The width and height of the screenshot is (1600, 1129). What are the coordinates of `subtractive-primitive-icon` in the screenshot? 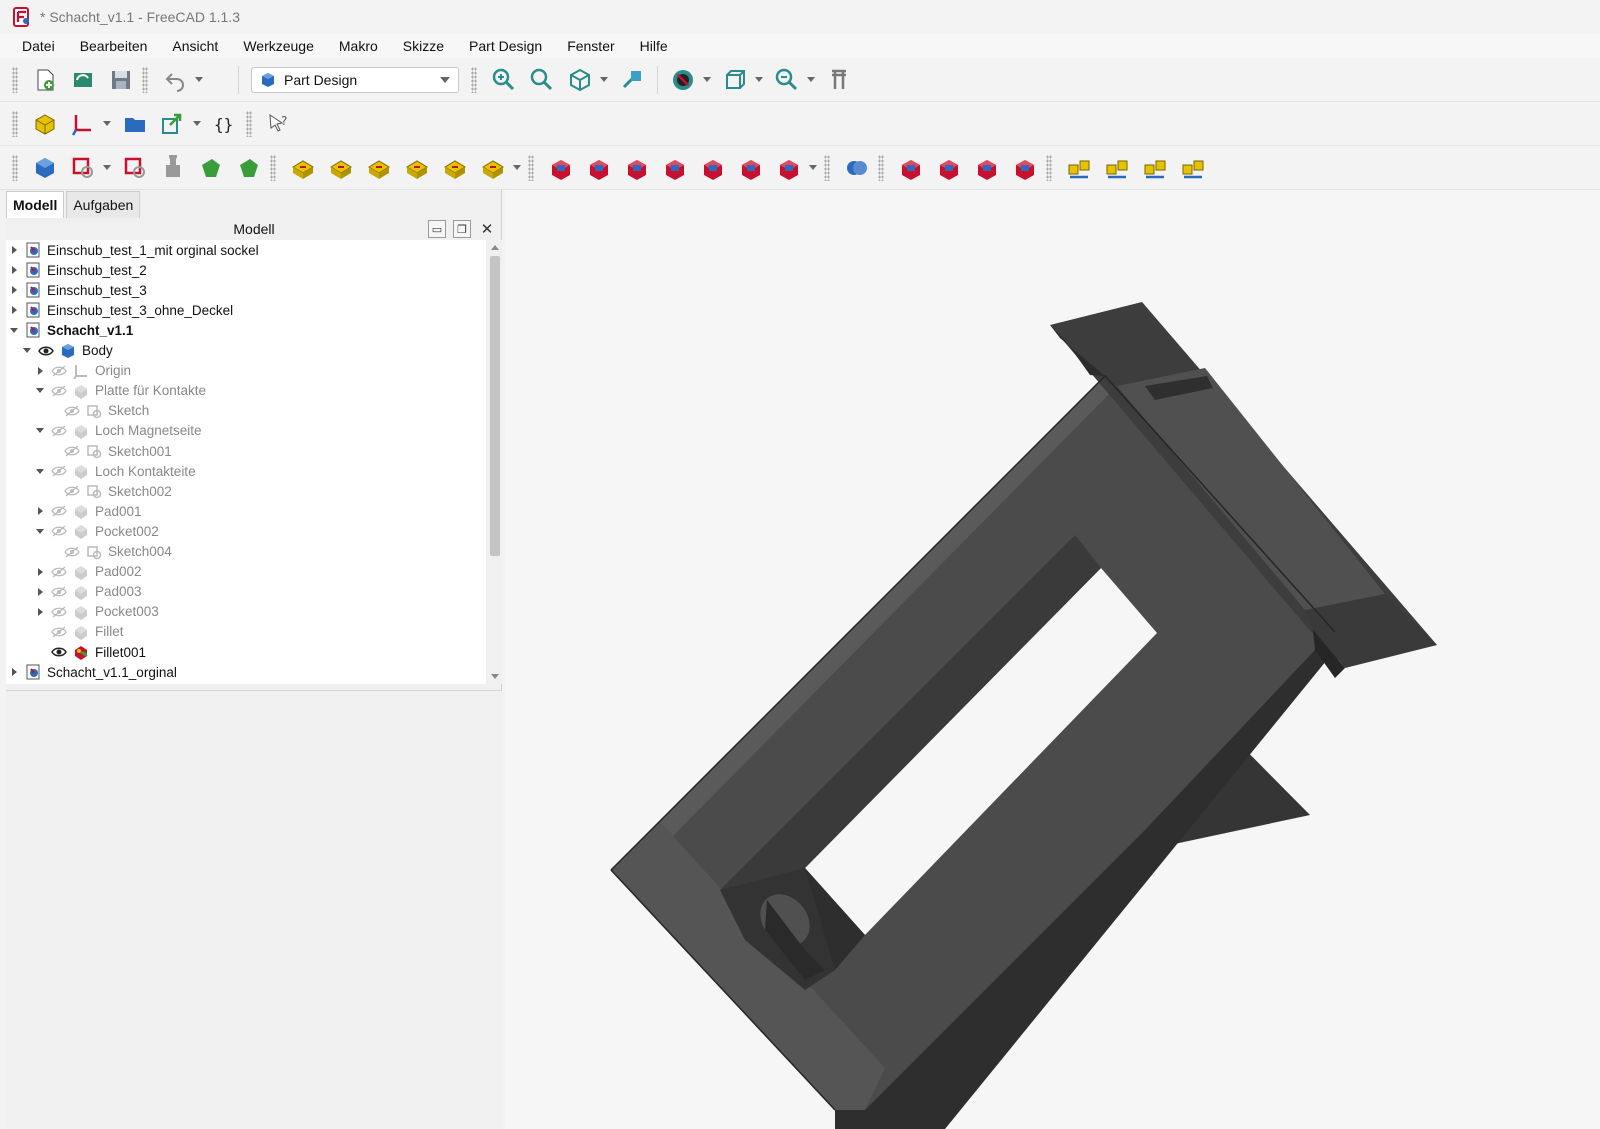 It's located at (789, 168).